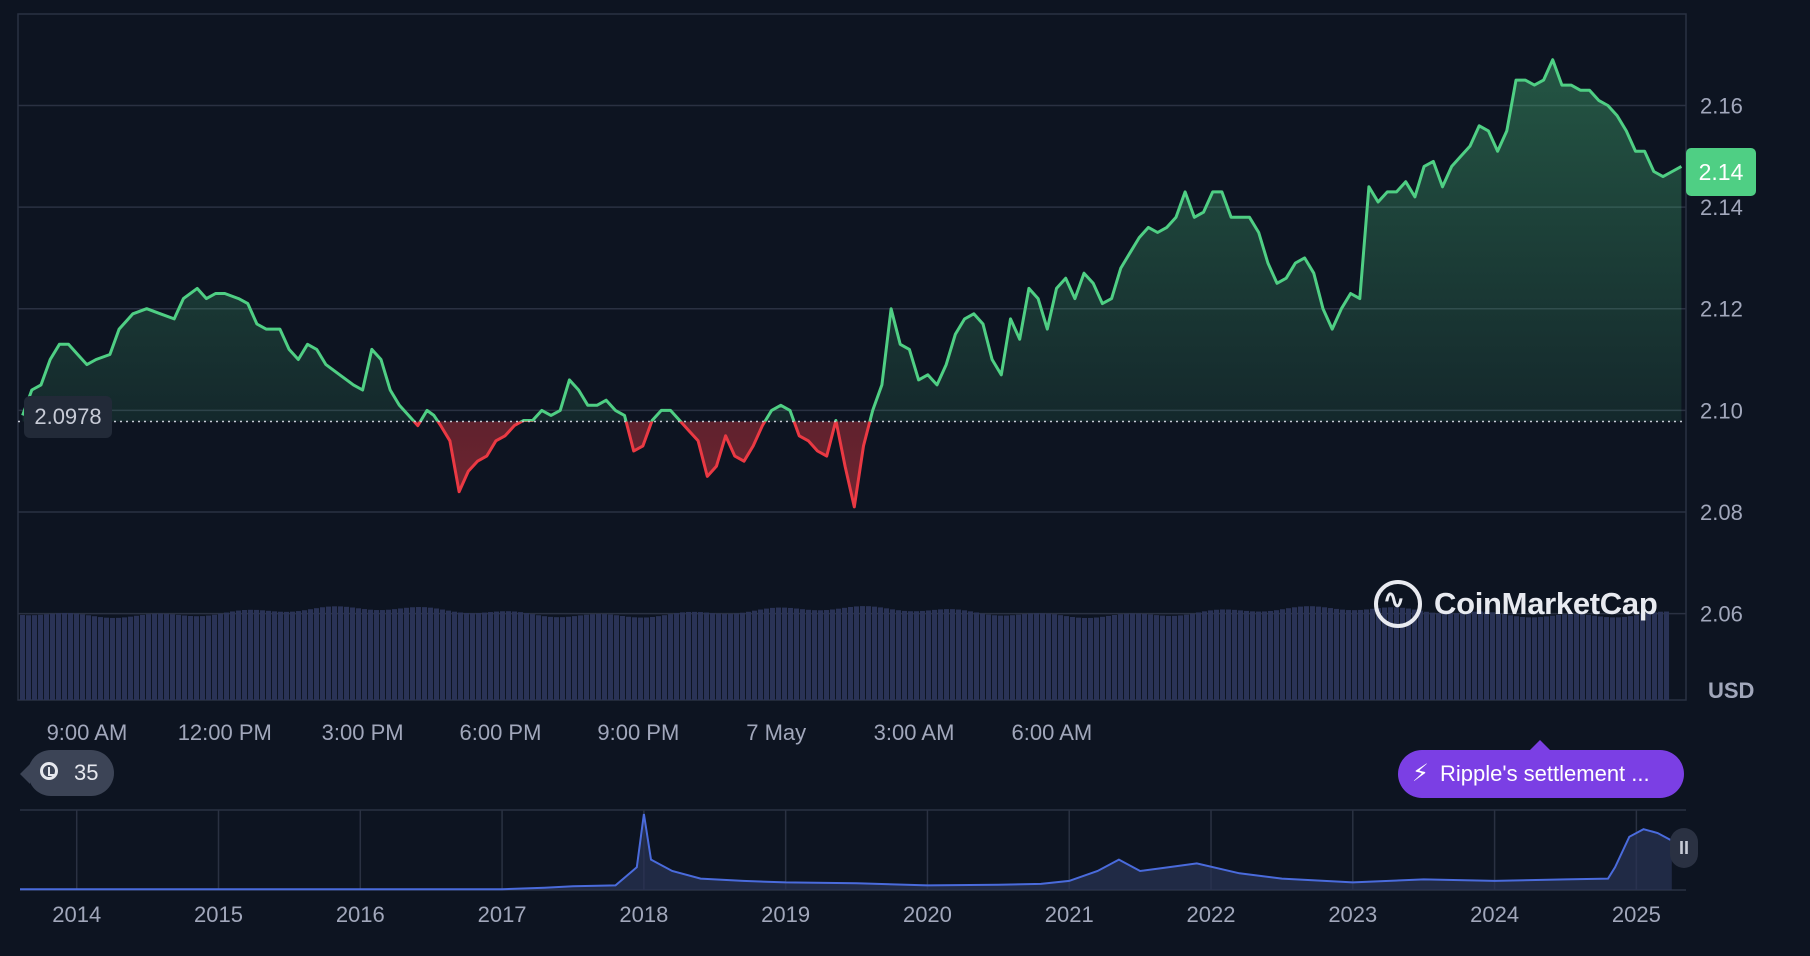  I want to click on history-chart, so click(853, 850).